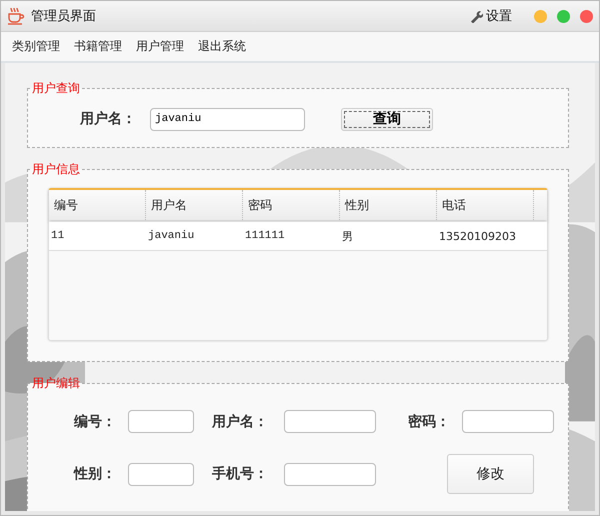 The height and width of the screenshot is (516, 600). I want to click on menu-item: 退出系统, so click(222, 46).